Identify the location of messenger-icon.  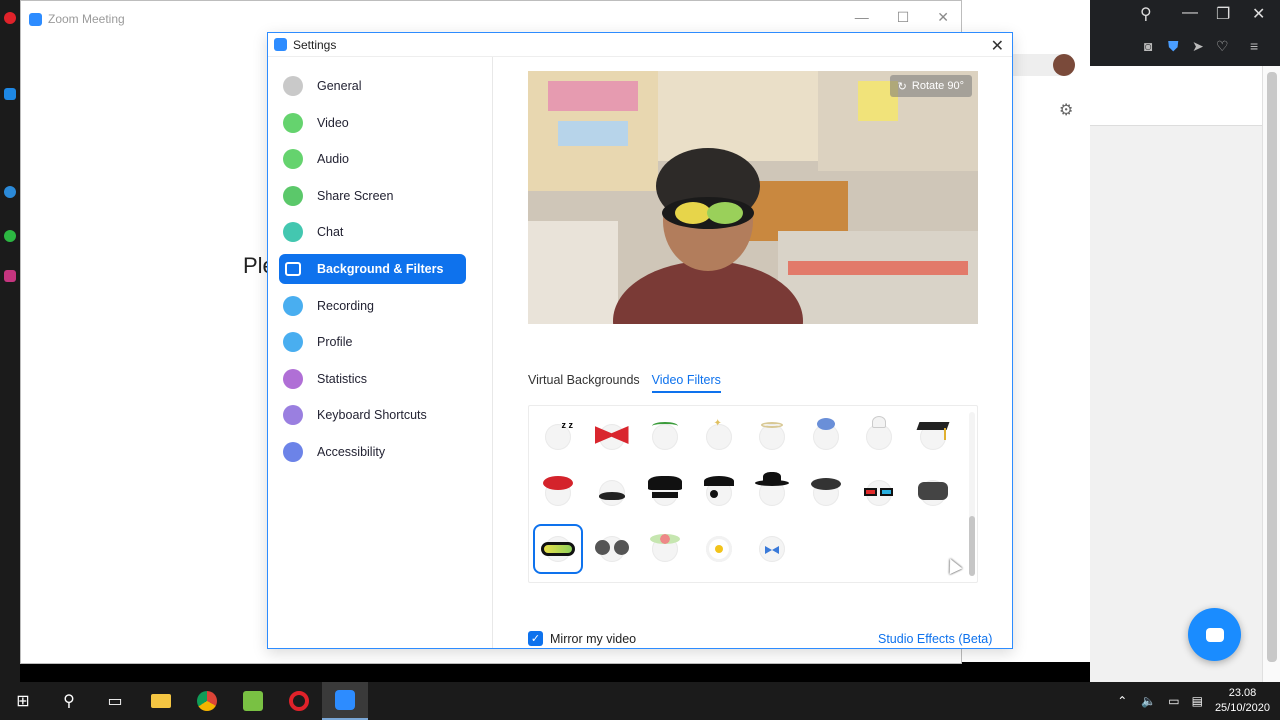
(10, 94).